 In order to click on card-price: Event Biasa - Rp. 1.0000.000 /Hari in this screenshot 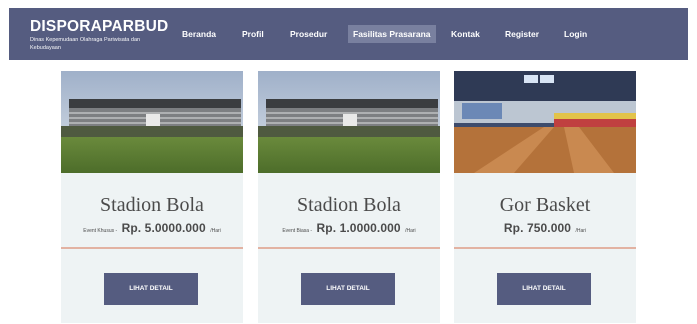, I will do `click(349, 228)`.